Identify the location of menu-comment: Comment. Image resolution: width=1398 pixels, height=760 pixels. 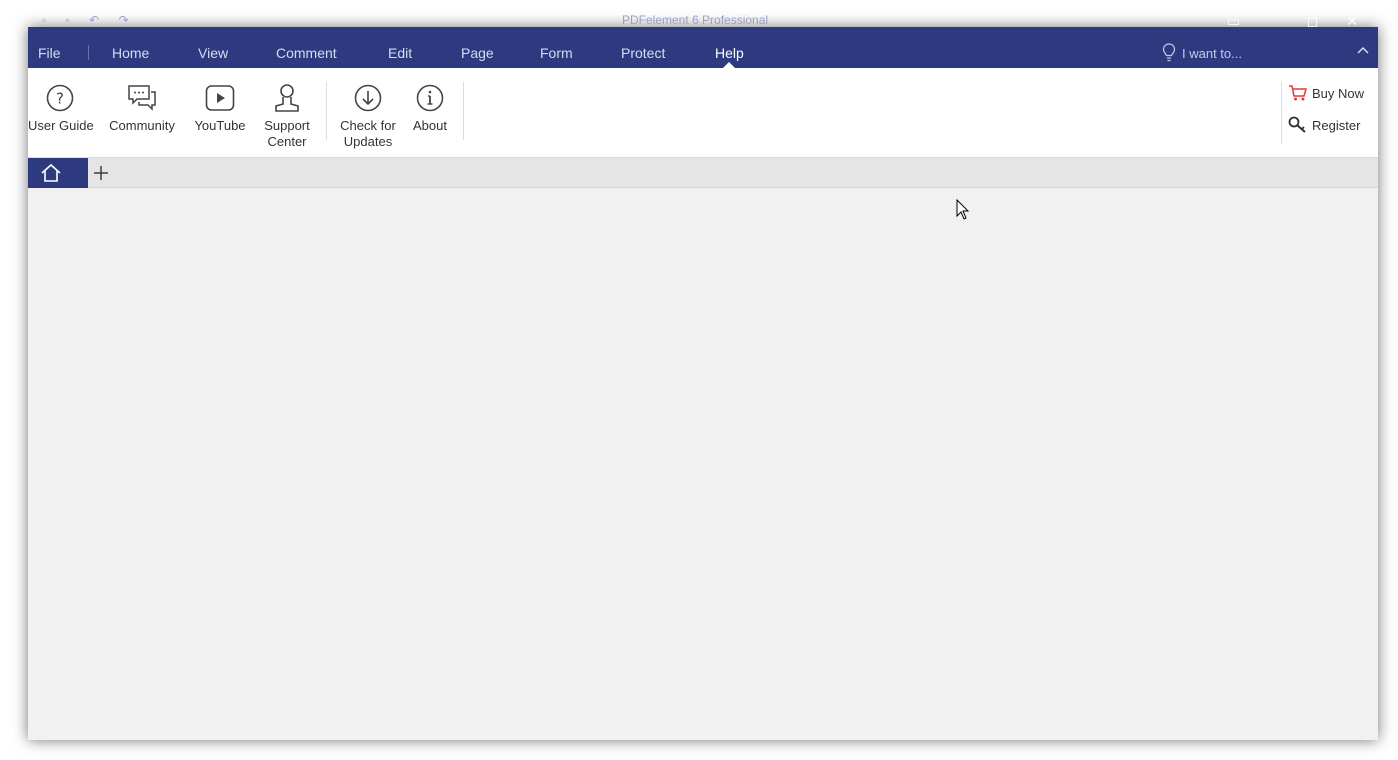
(306, 47).